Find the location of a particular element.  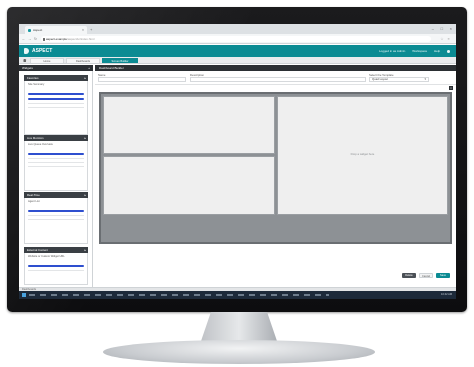

widget-item: Website or Custom Widget URL is located at coordinates (56, 256).